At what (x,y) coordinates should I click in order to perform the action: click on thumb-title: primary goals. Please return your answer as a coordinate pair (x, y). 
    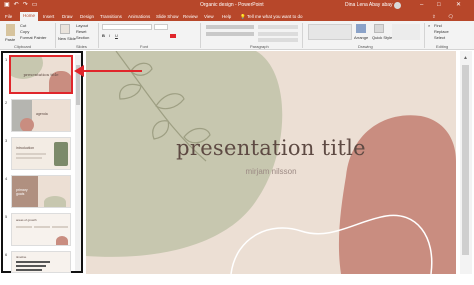
    Looking at the image, I should click on (22, 192).